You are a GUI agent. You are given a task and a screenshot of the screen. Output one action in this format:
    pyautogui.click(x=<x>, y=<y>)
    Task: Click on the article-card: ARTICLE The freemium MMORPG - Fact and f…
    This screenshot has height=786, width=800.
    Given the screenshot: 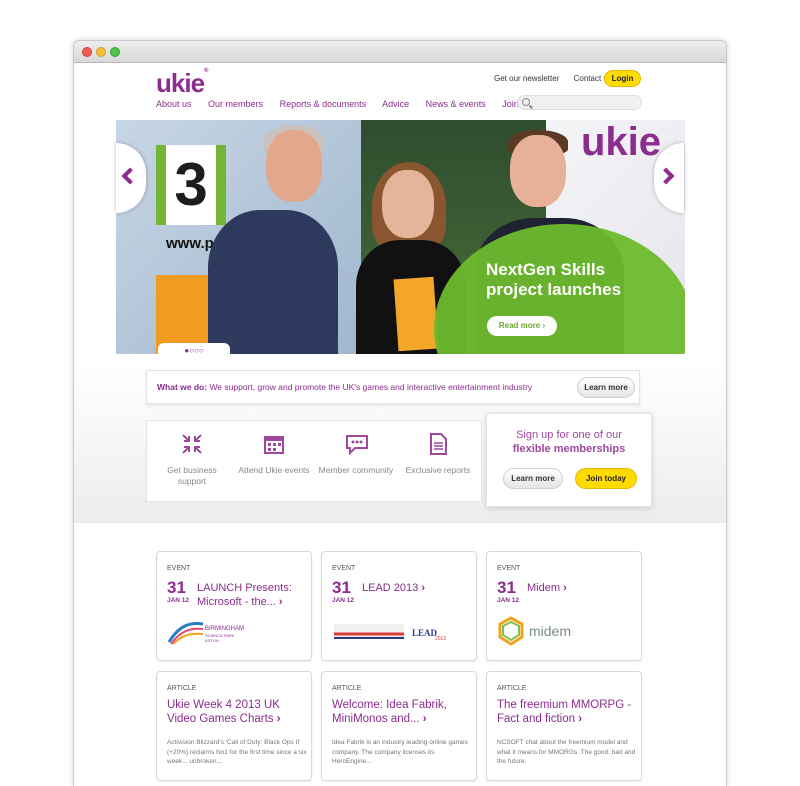 What is the action you would take?
    pyautogui.click(x=564, y=726)
    